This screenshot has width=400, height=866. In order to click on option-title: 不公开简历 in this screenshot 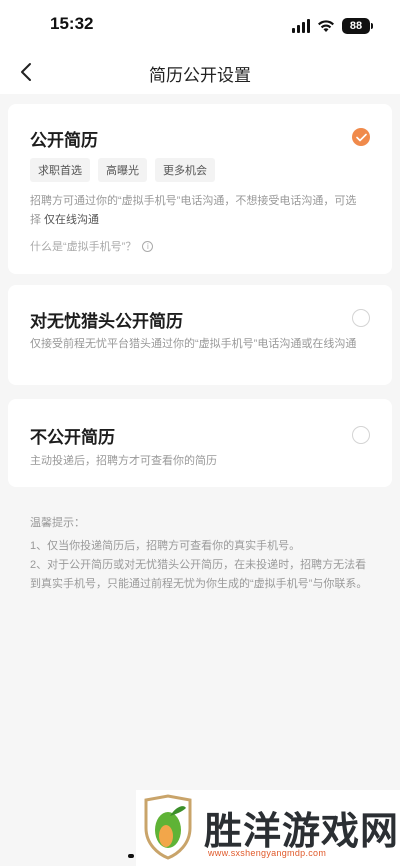, I will do `click(72, 437)`.